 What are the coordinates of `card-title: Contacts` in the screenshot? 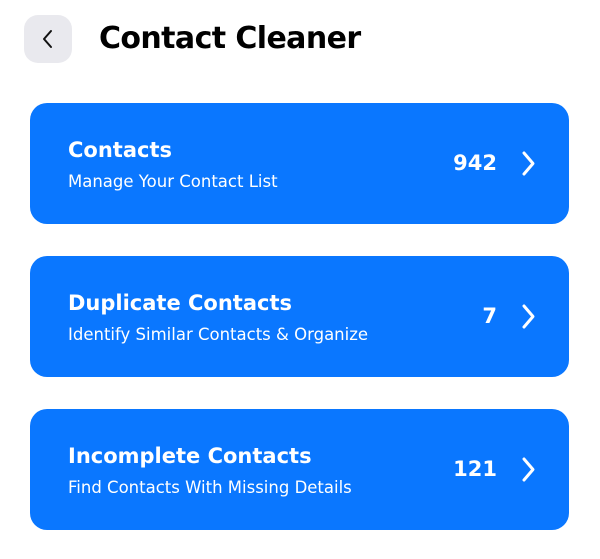 It's located at (120, 150).